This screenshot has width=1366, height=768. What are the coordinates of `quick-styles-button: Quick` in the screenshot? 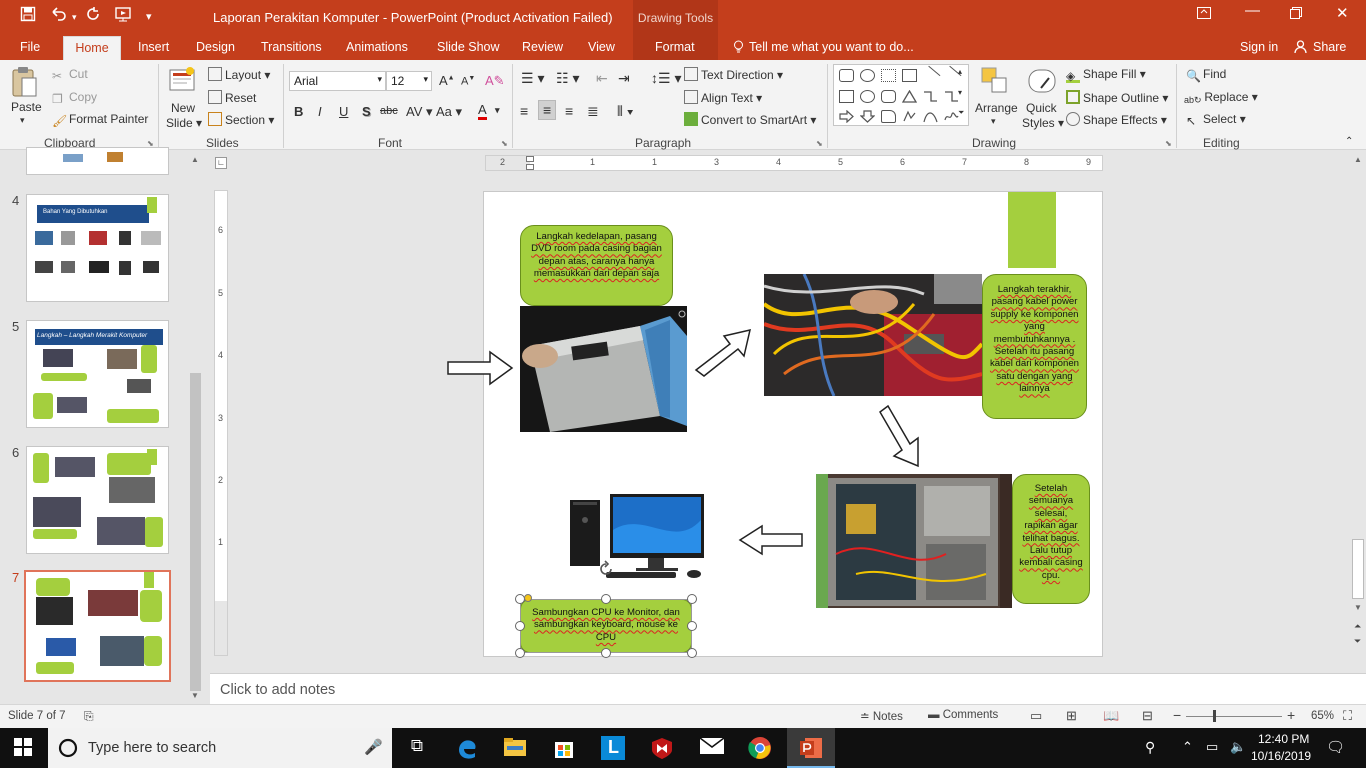 It's located at (1041, 108).